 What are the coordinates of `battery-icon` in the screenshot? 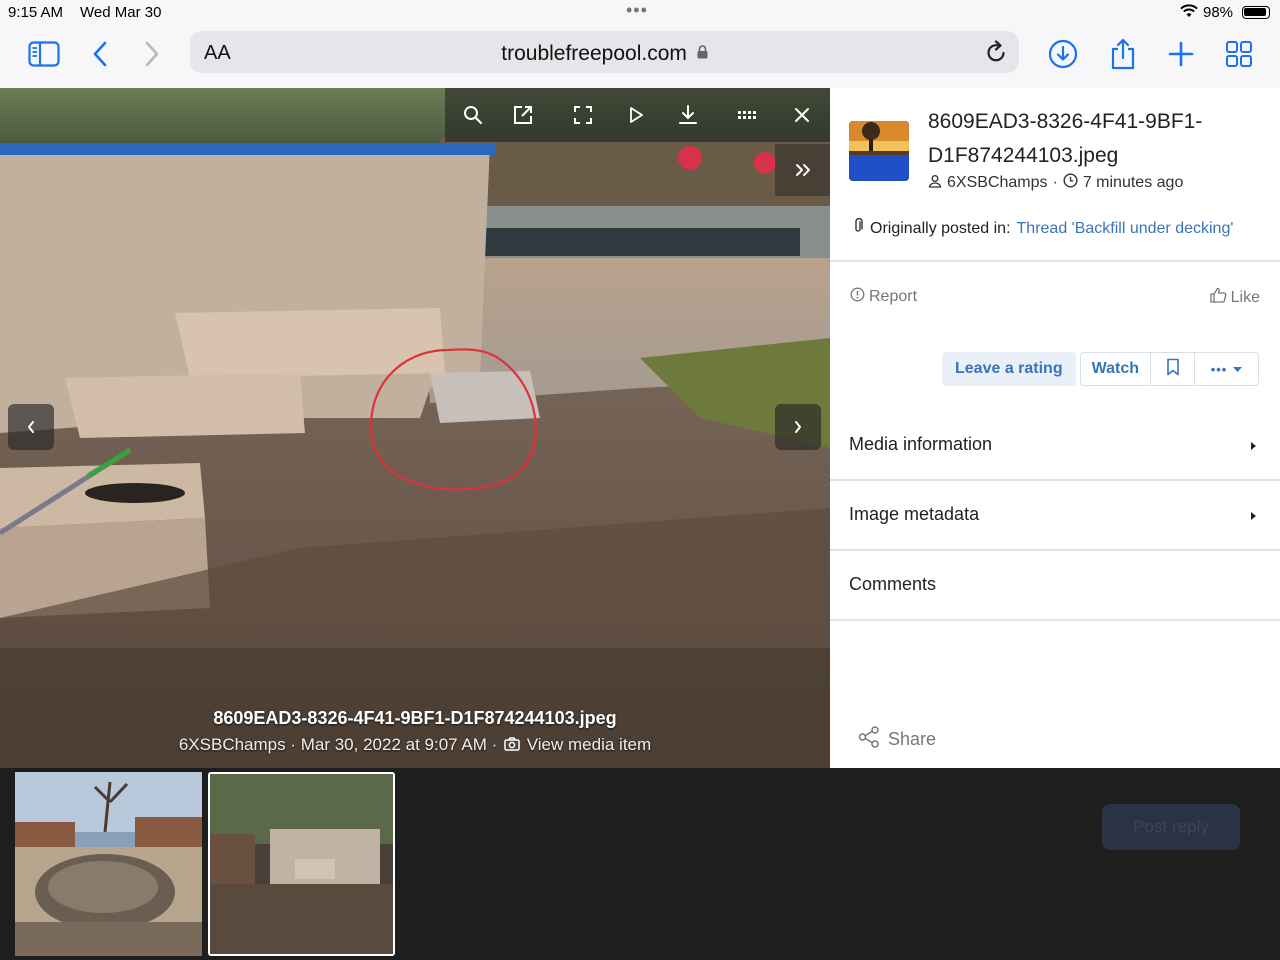 It's located at (1256, 12).